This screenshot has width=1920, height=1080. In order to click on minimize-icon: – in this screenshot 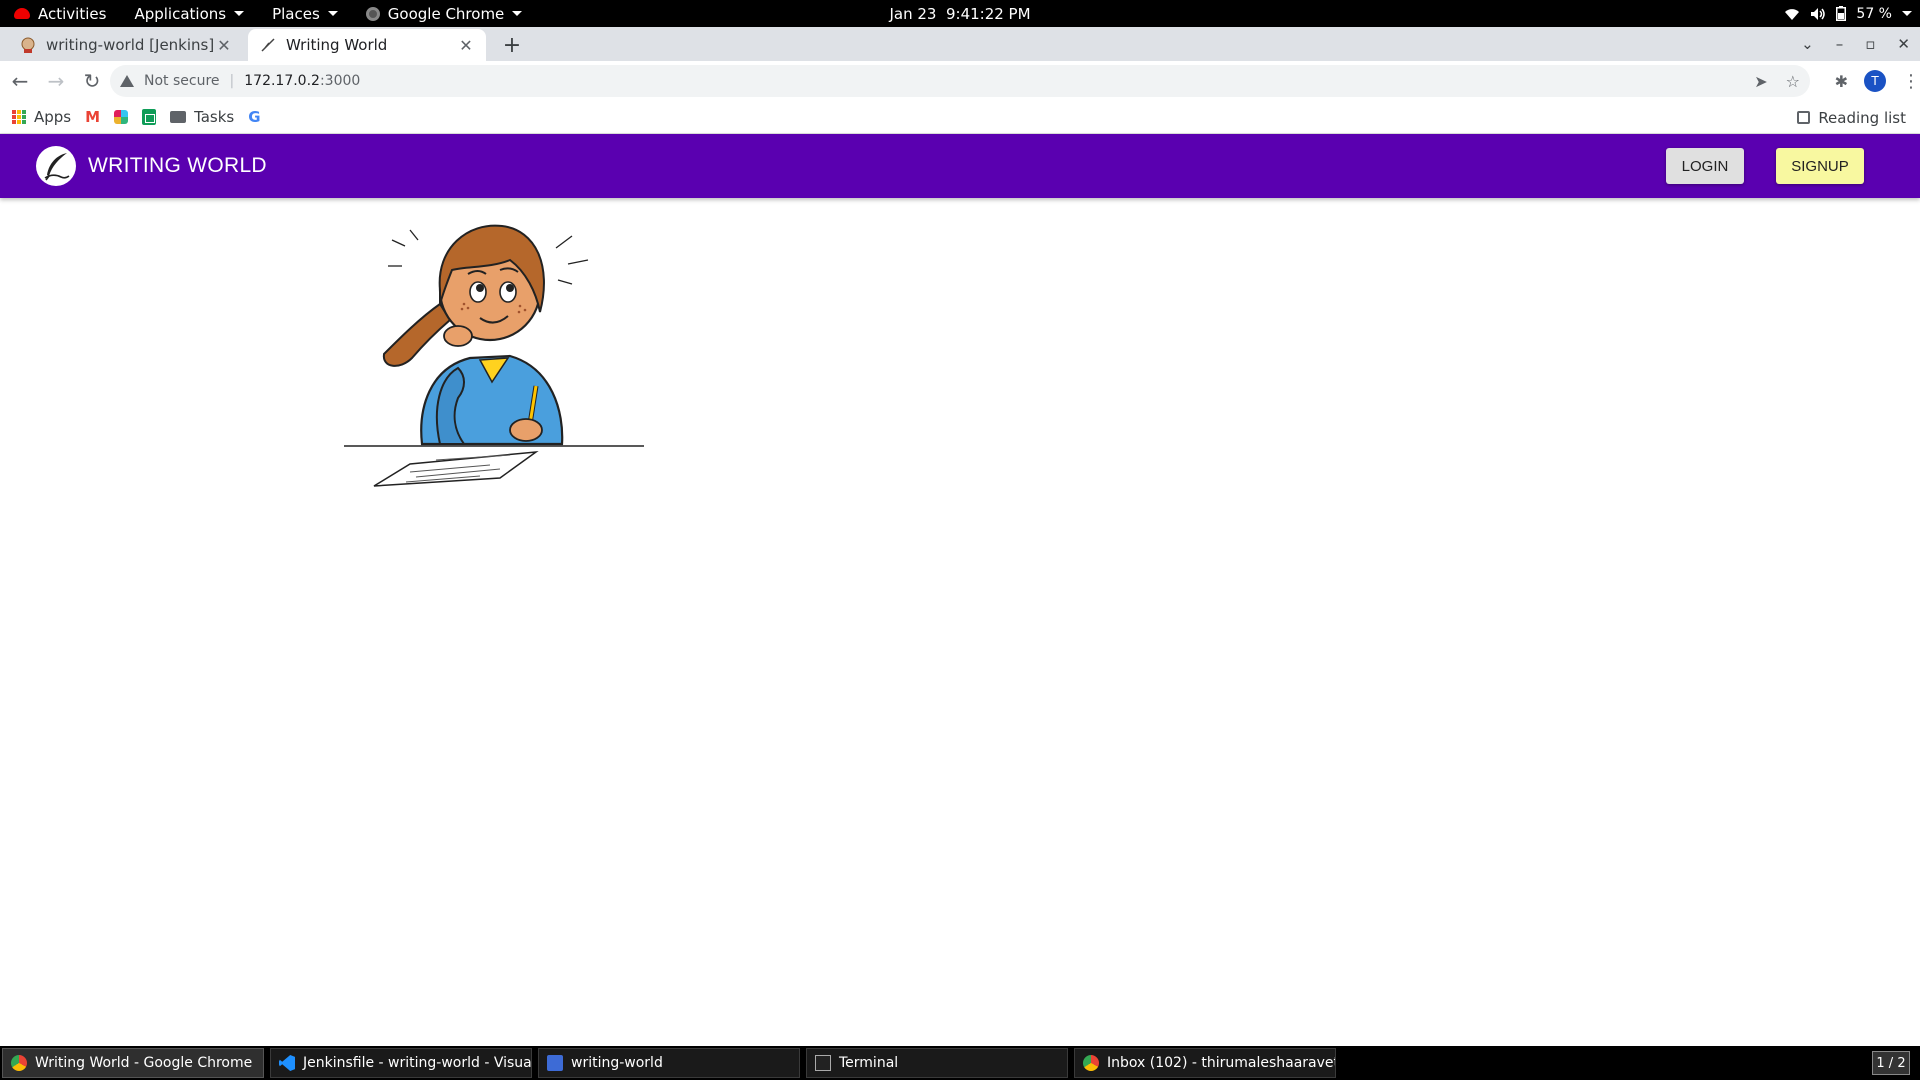, I will do `click(1840, 44)`.